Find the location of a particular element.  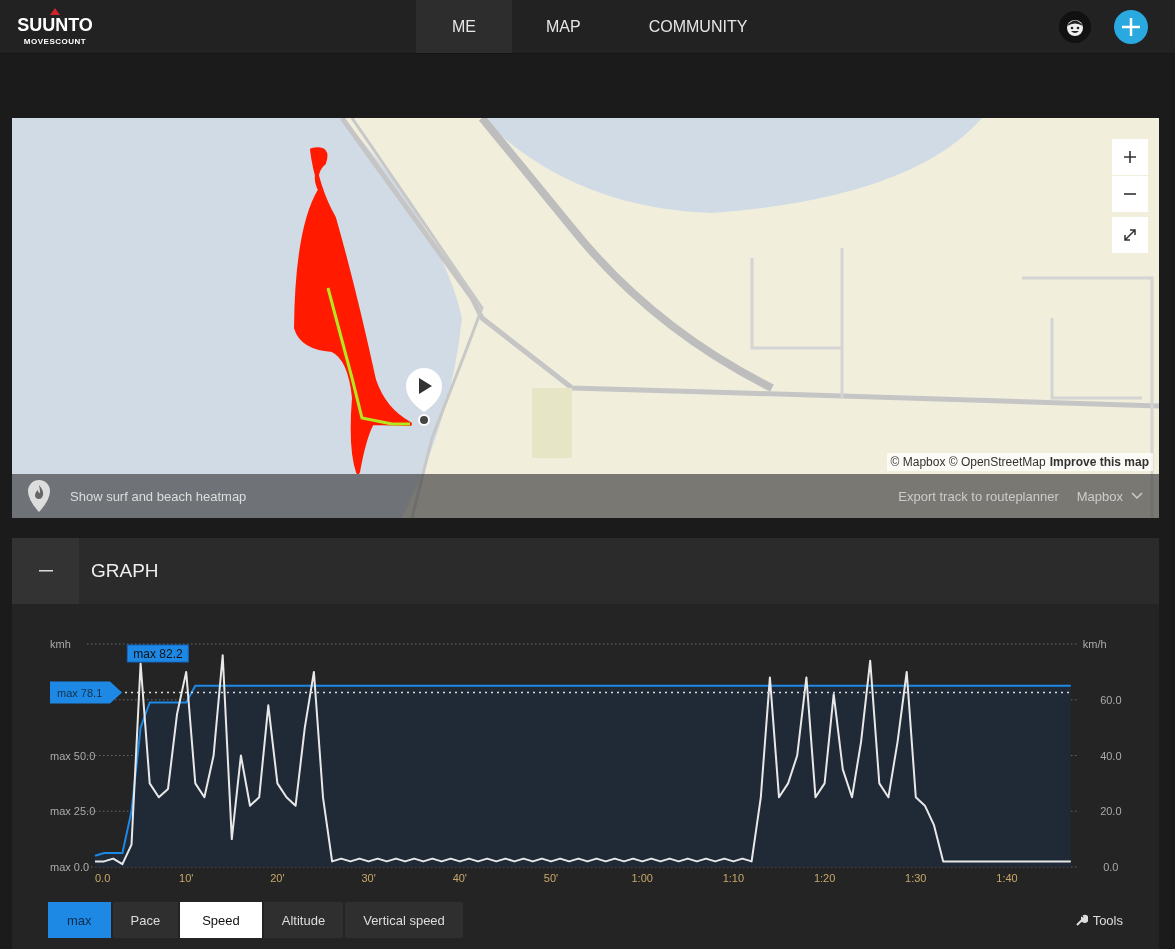

x-axis-label: 20' is located at coordinates (277, 878).